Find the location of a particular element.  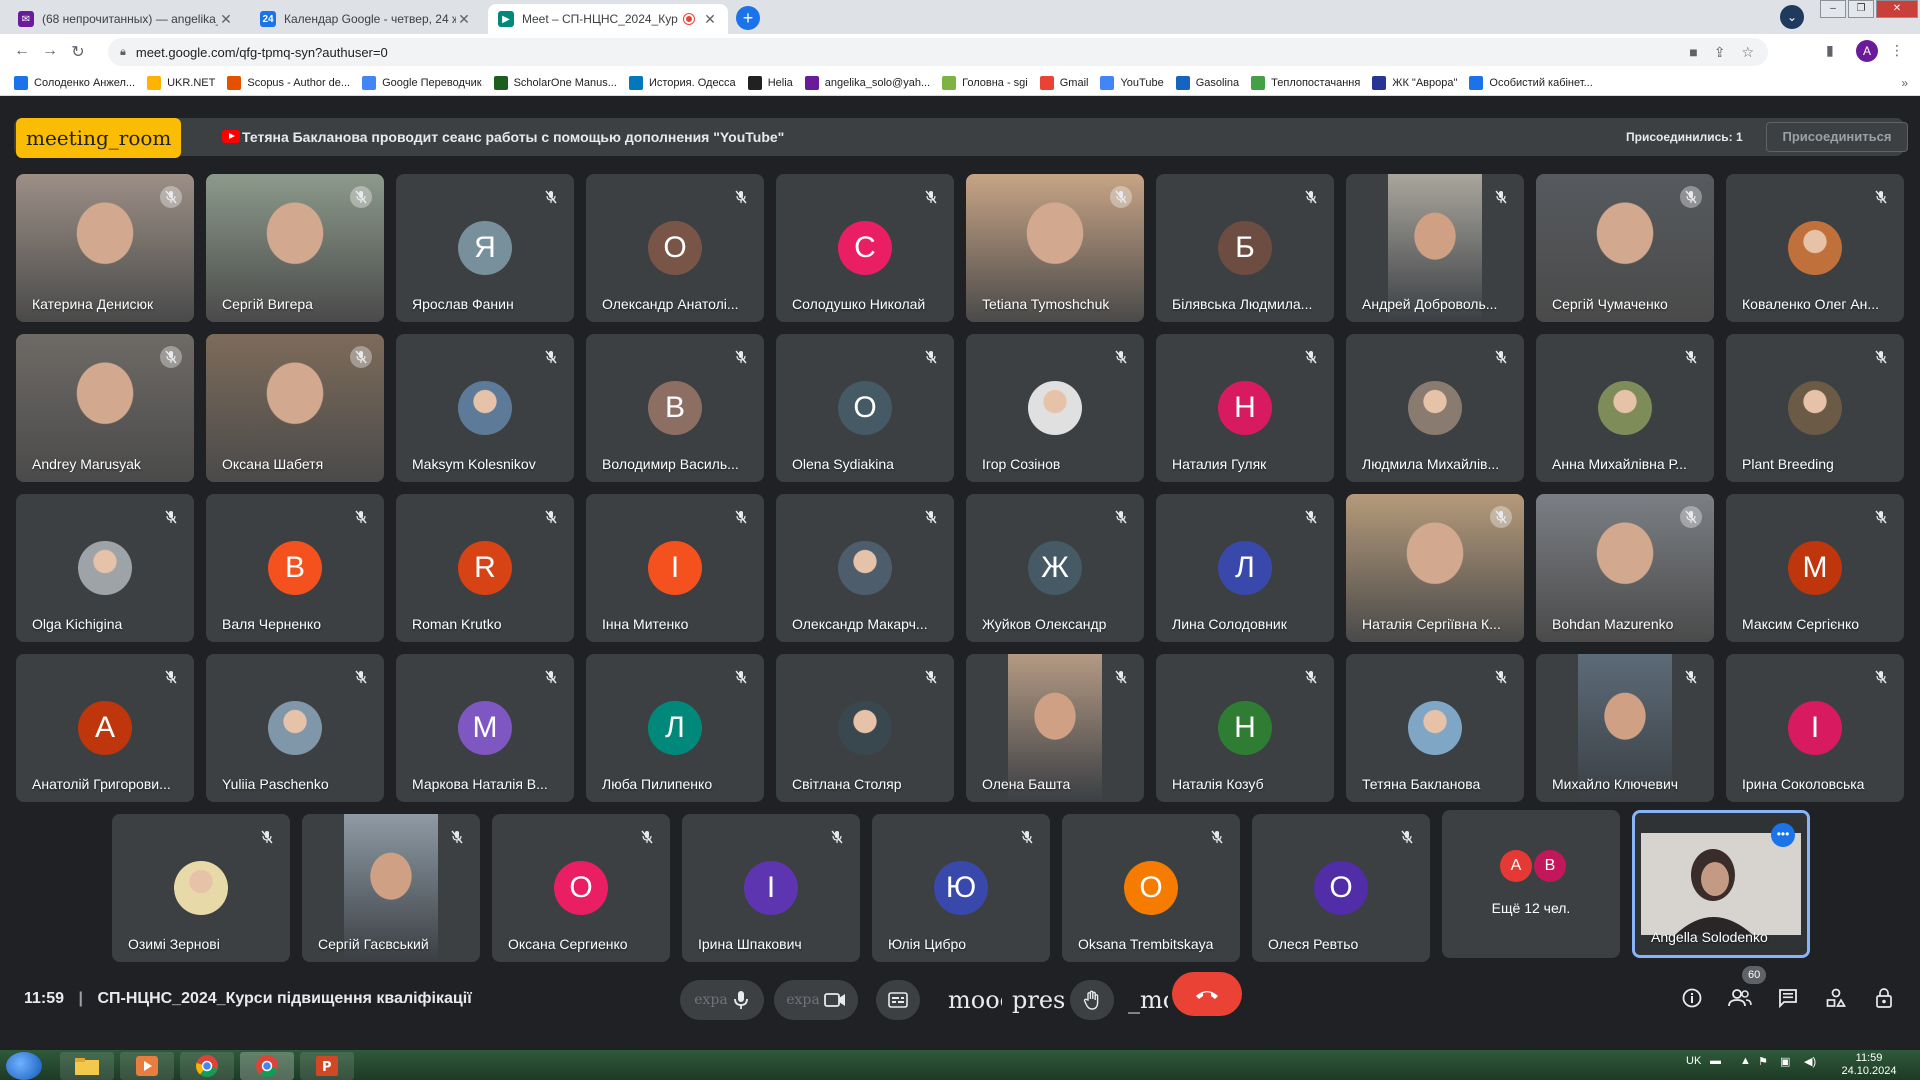

maximize-icon: ❐ is located at coordinates (1861, 9).